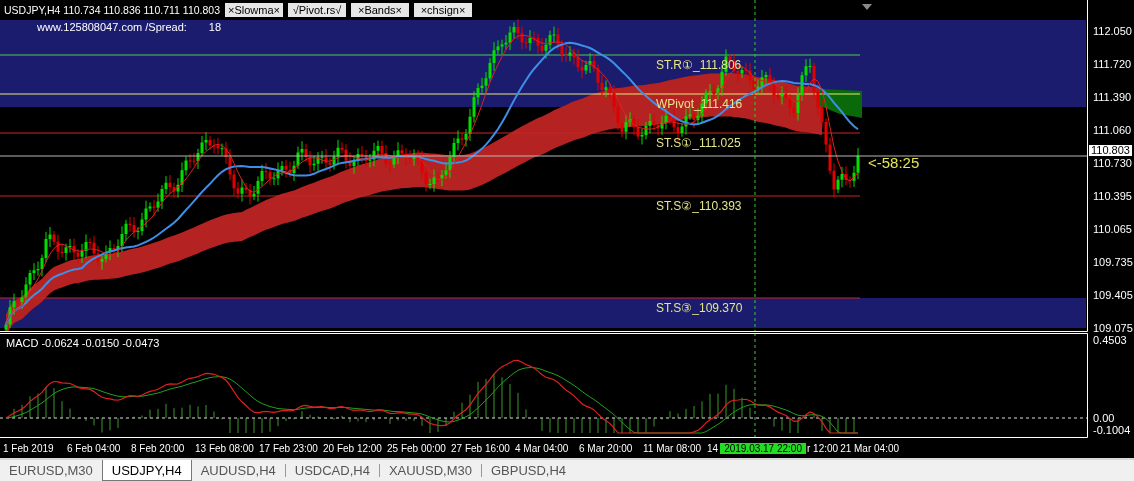 The height and width of the screenshot is (481, 1134). What do you see at coordinates (1112, 196) in the screenshot?
I see `price-axis-label: 110.395` at bounding box center [1112, 196].